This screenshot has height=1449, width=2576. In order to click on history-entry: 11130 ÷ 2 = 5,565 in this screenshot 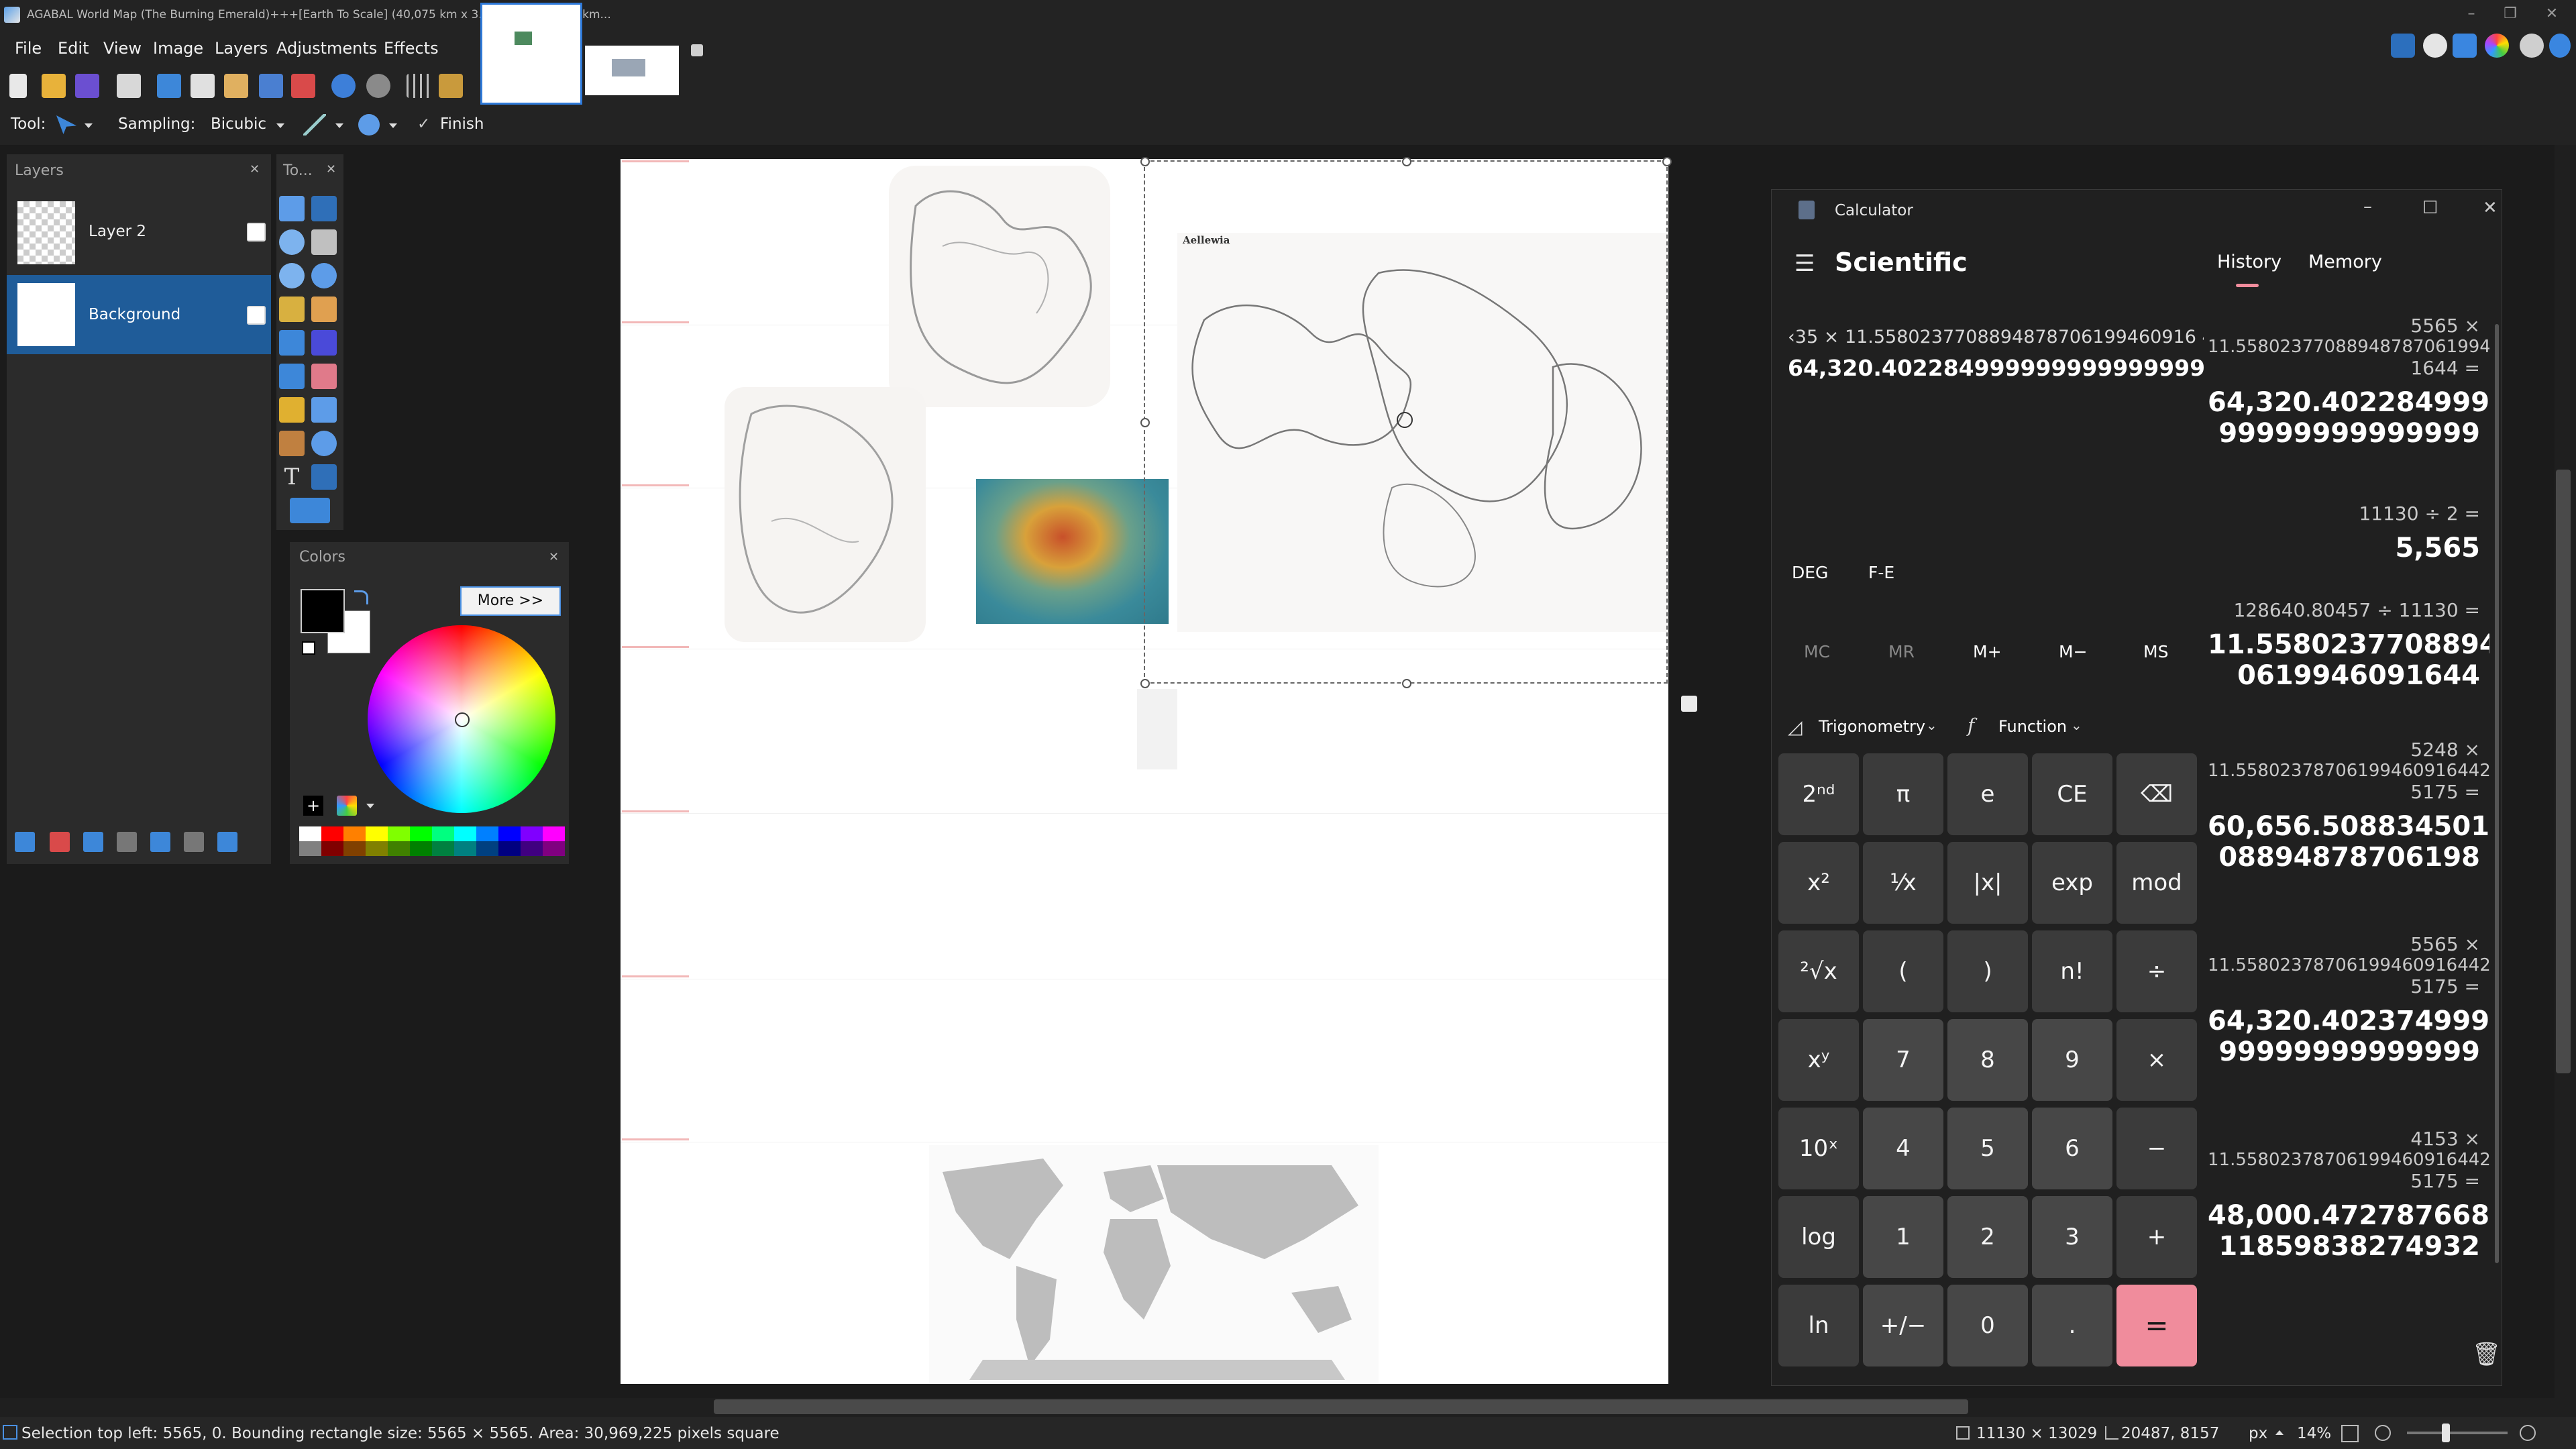, I will do `click(2344, 533)`.